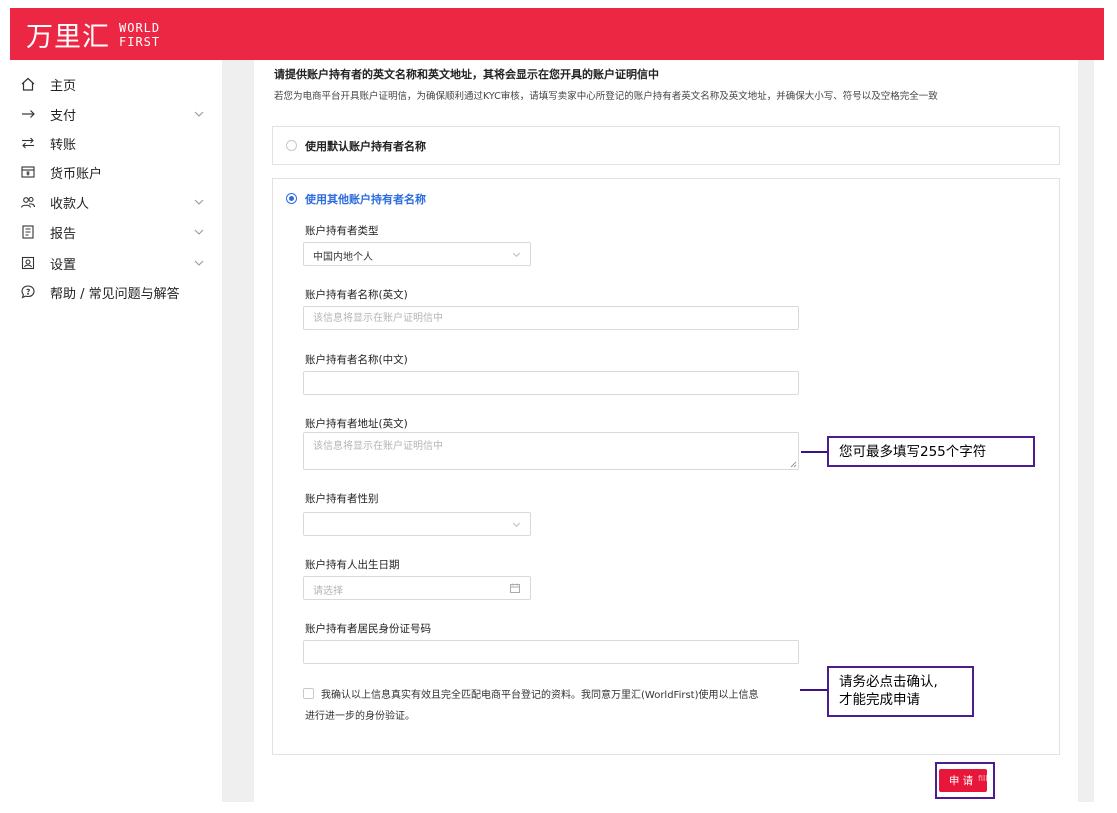  What do you see at coordinates (328, 591) in the screenshot?
I see `birth-date-placeholder: 请选择` at bounding box center [328, 591].